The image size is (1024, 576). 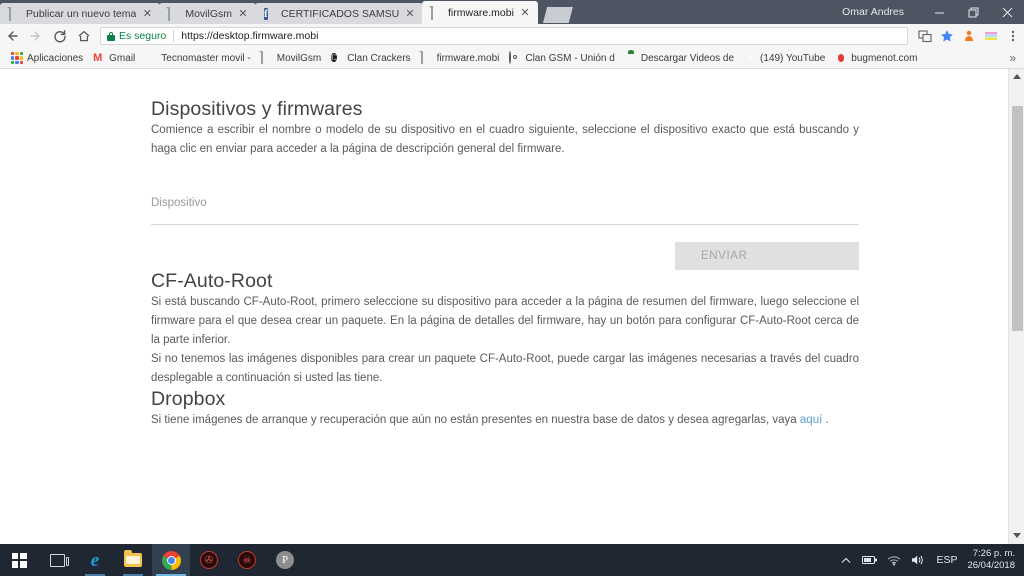 I want to click on letter-p-icon: P, so click(x=285, y=560).